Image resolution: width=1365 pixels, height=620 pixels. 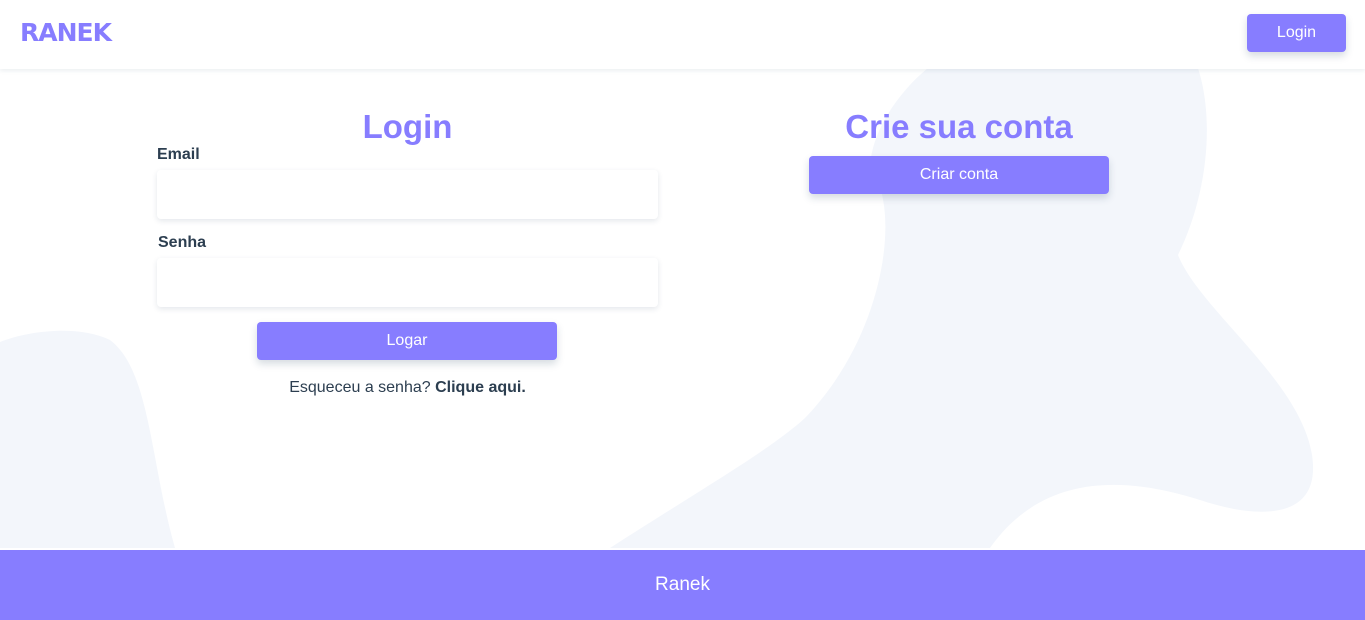 What do you see at coordinates (182, 242) in the screenshot?
I see `password-label: Senha` at bounding box center [182, 242].